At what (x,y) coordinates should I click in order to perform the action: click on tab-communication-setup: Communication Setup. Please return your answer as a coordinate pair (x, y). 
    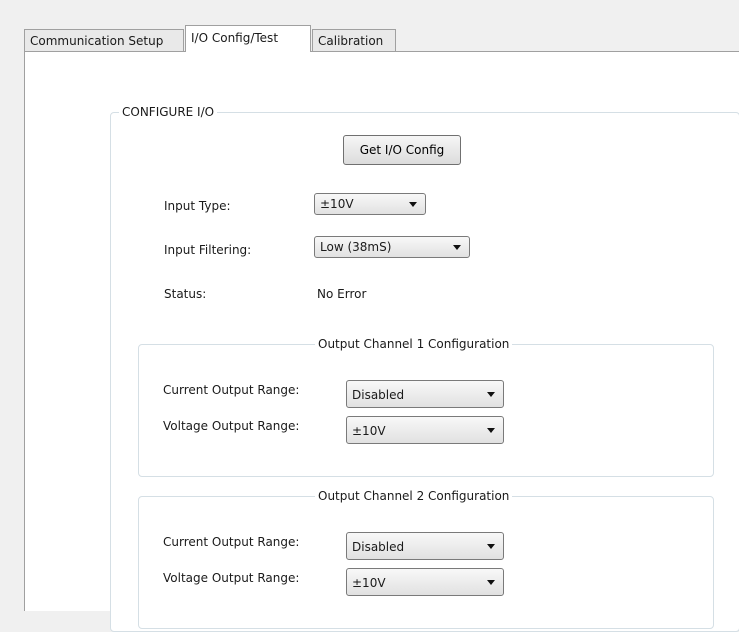
    Looking at the image, I should click on (104, 40).